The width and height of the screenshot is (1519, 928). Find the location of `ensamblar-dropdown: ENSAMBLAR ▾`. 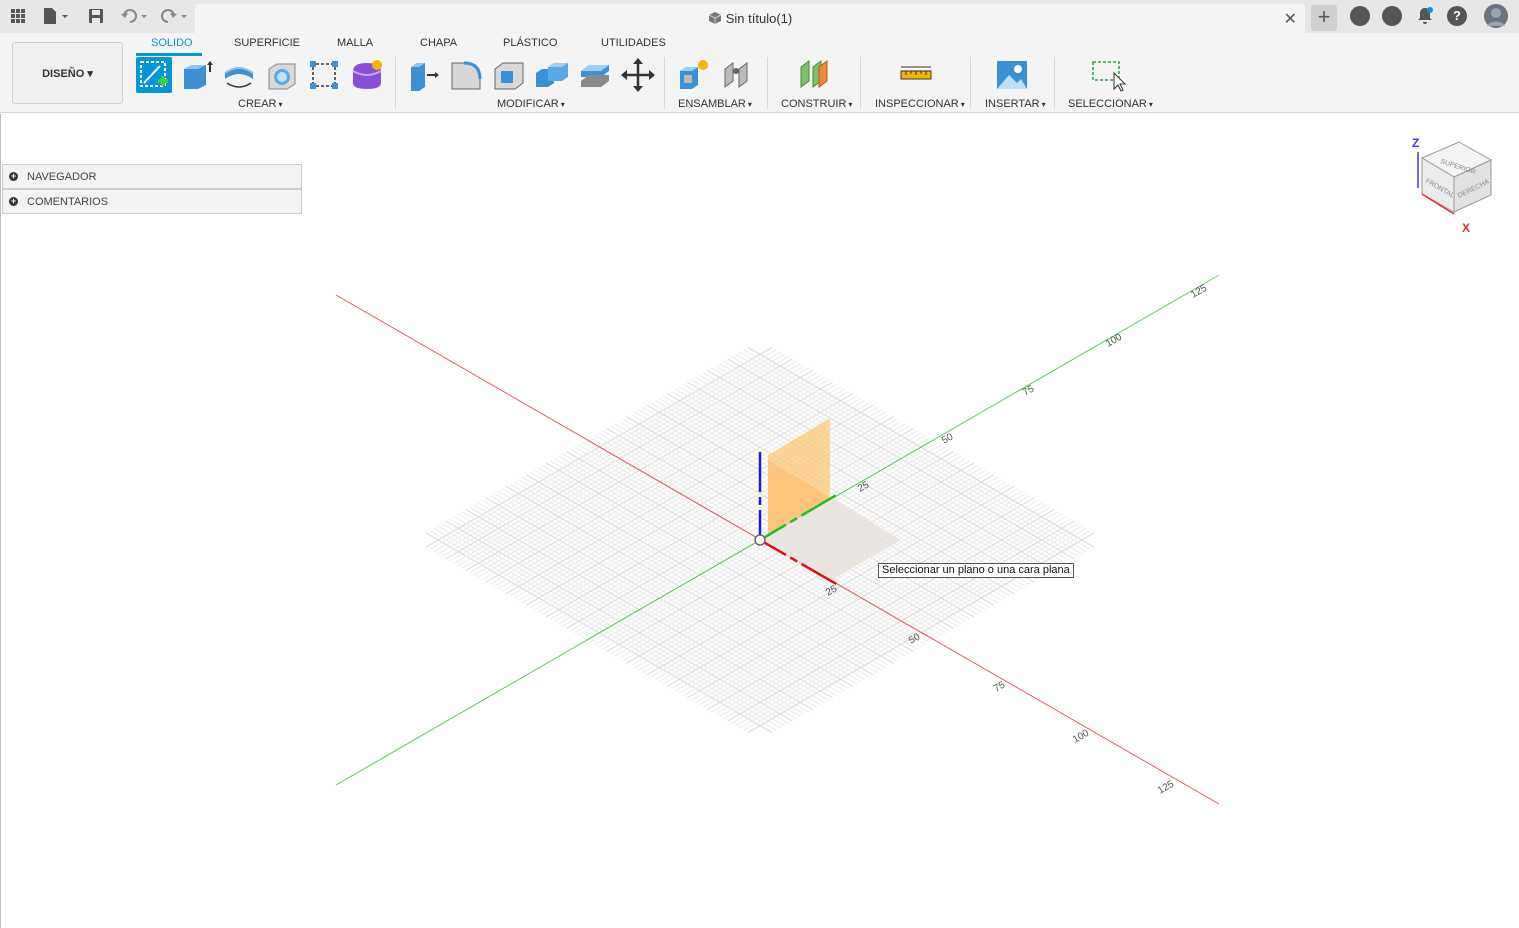

ensamblar-dropdown: ENSAMBLAR ▾ is located at coordinates (715, 104).